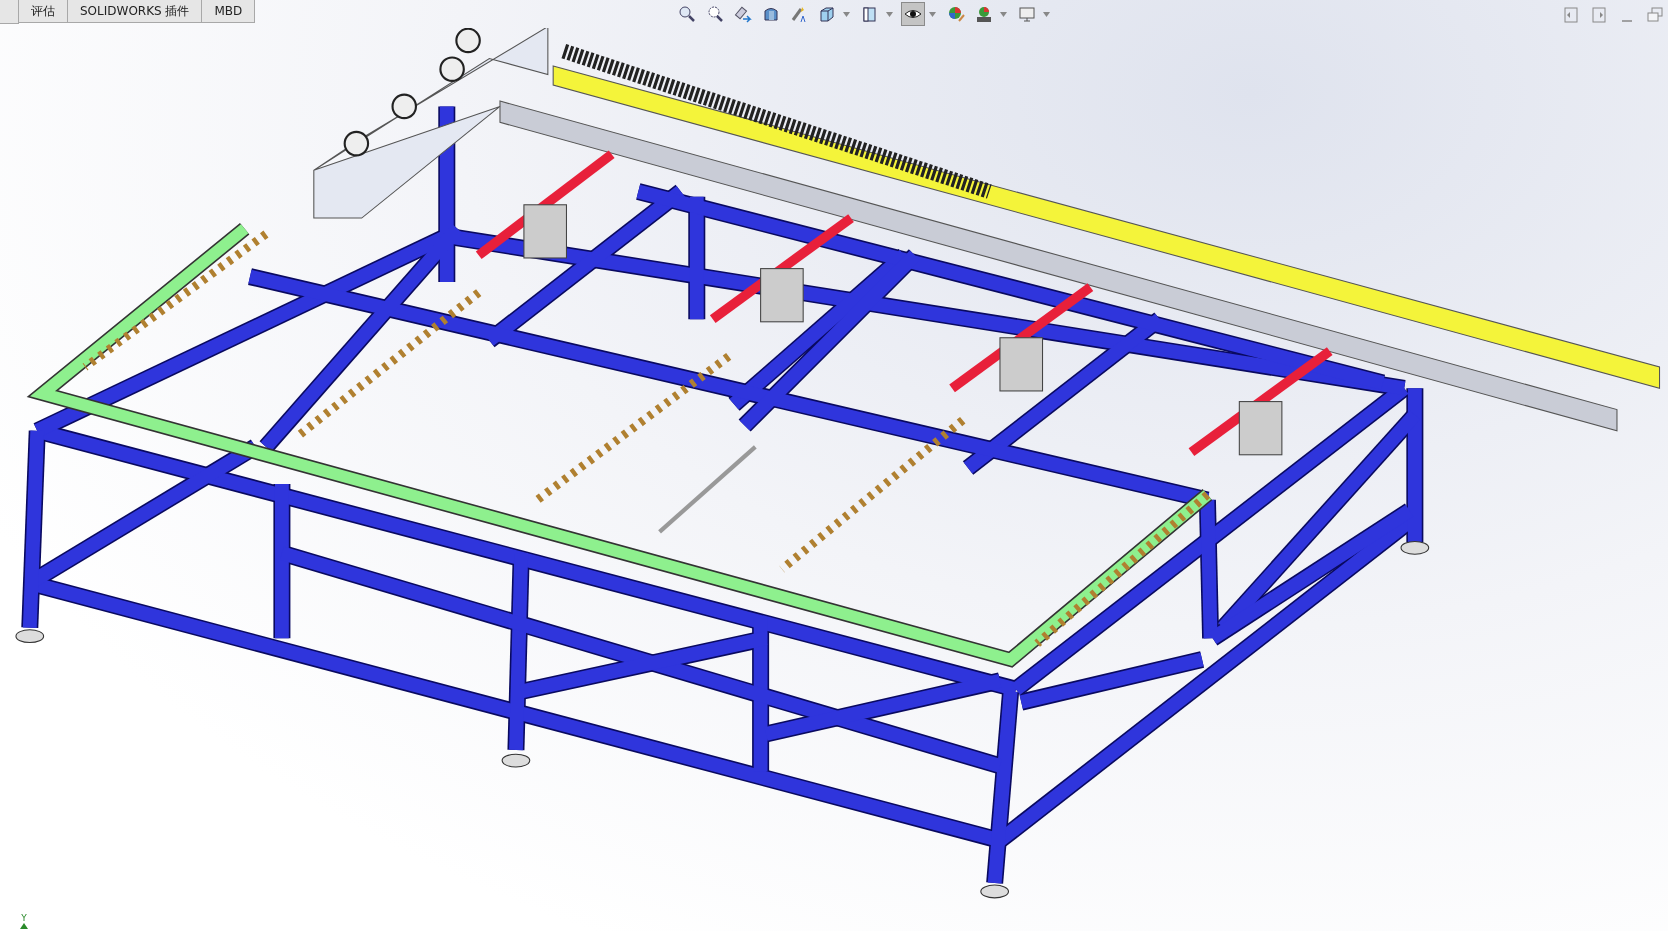 This screenshot has width=1668, height=931. I want to click on section-view-icon, so click(771, 14).